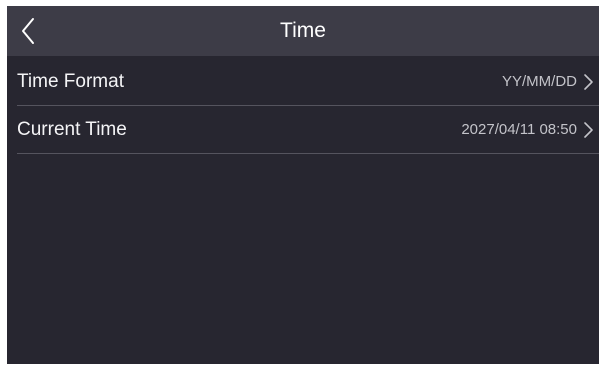 This screenshot has width=602, height=365. I want to click on setting-value-current-time: 2027/04/11 08:50, so click(519, 129).